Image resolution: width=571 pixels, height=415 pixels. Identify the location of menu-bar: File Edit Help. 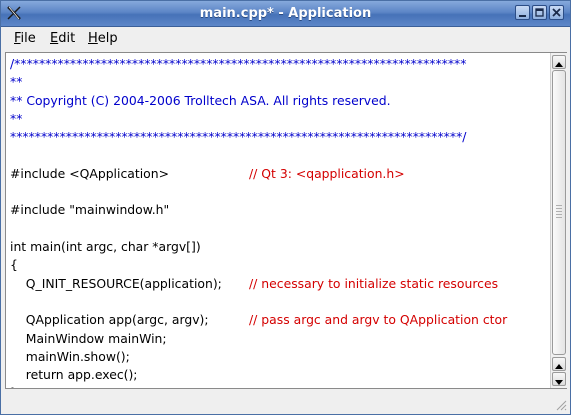
(285, 38).